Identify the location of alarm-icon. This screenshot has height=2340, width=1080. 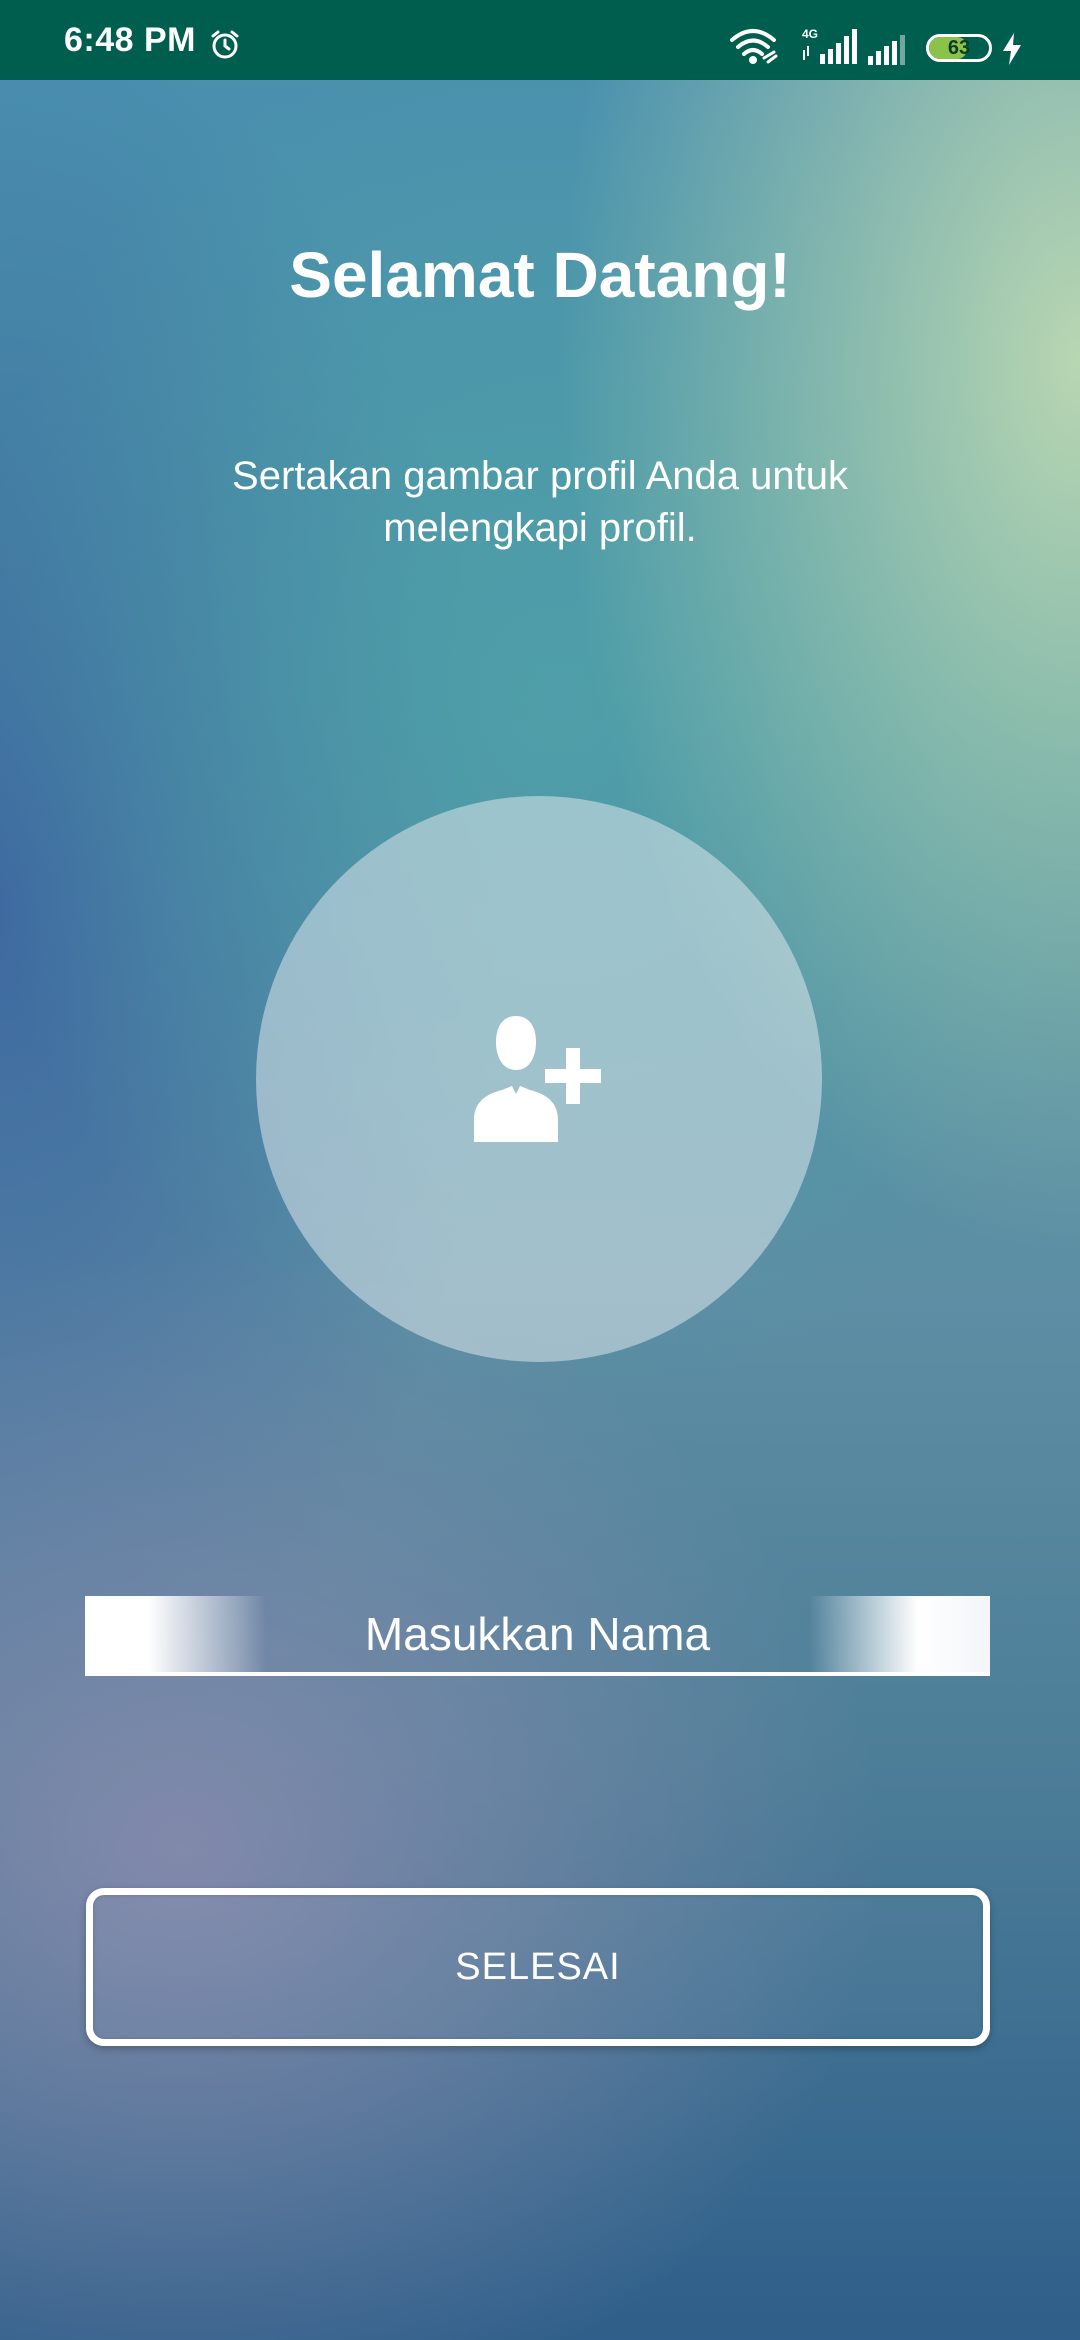
(225, 44).